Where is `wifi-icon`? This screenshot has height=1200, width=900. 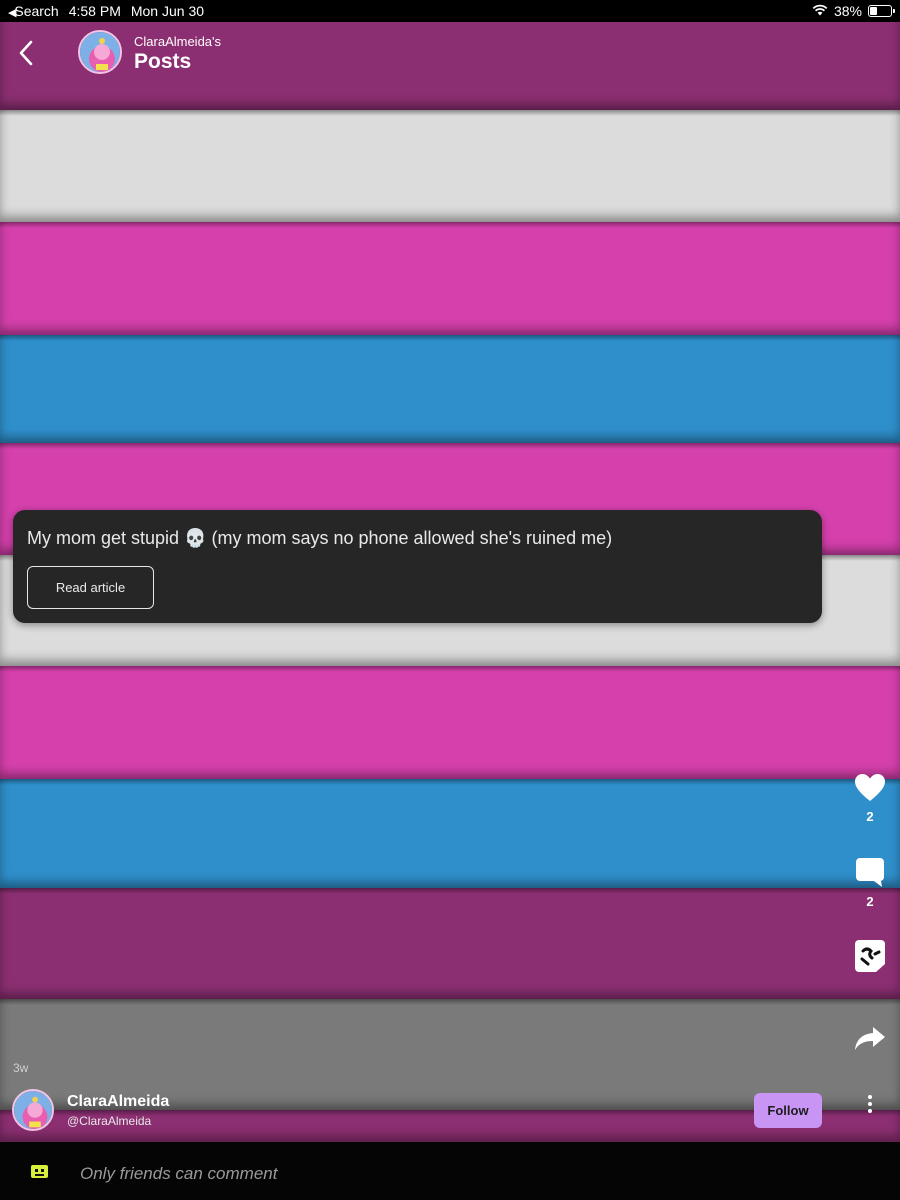
wifi-icon is located at coordinates (820, 11).